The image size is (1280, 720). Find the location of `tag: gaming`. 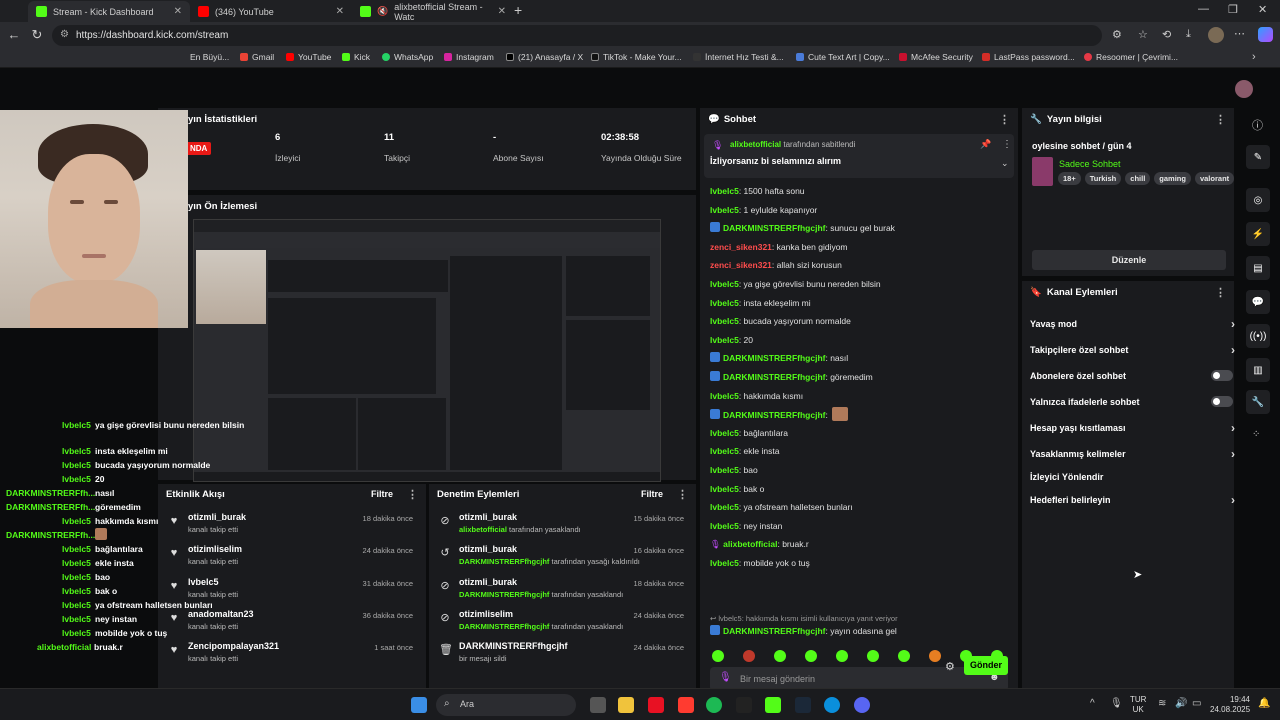

tag: gaming is located at coordinates (1172, 178).